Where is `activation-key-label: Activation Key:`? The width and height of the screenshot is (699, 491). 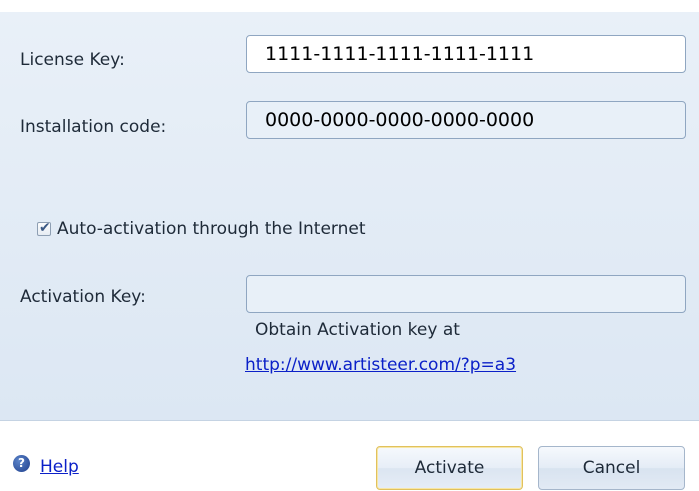 activation-key-label: Activation Key: is located at coordinates (83, 297).